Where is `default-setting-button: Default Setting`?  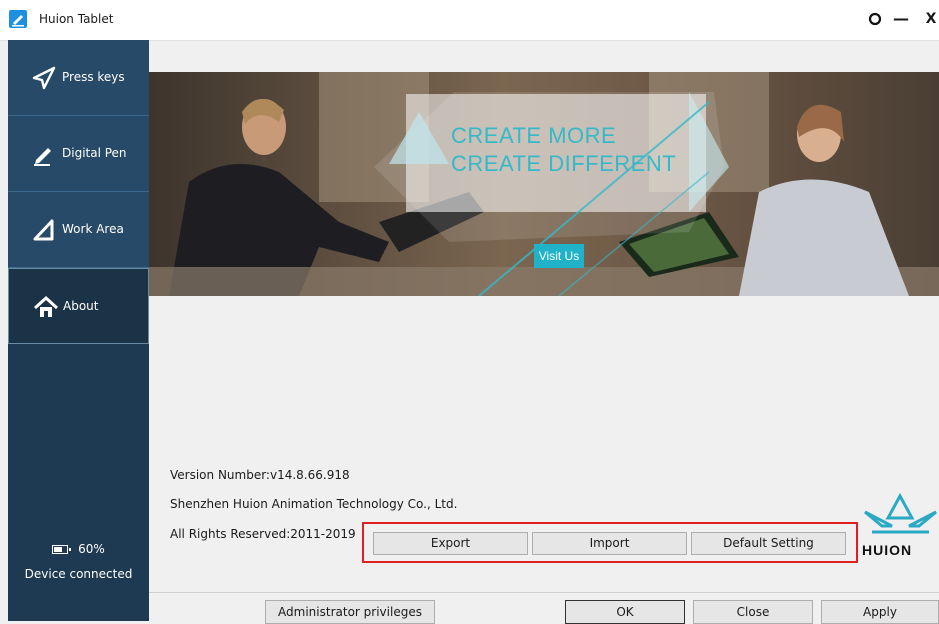 default-setting-button: Default Setting is located at coordinates (768, 543).